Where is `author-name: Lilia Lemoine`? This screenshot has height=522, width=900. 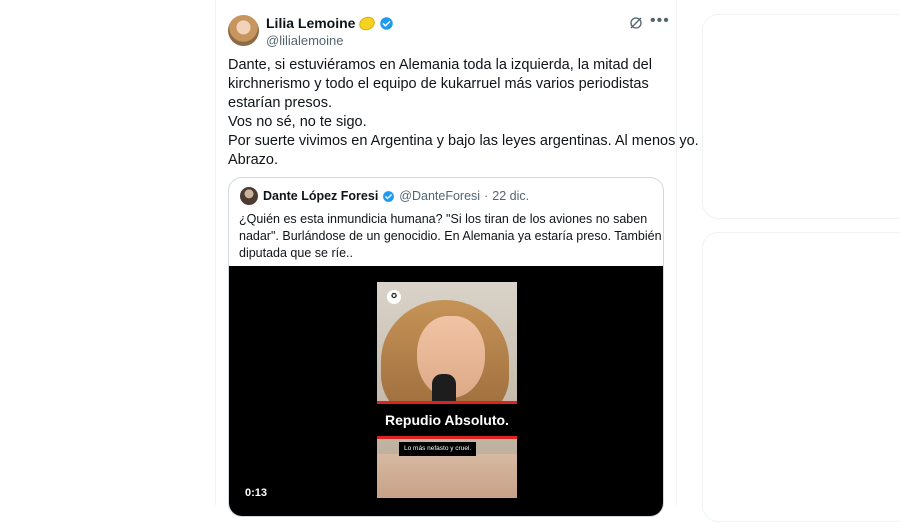 author-name: Lilia Lemoine is located at coordinates (310, 23).